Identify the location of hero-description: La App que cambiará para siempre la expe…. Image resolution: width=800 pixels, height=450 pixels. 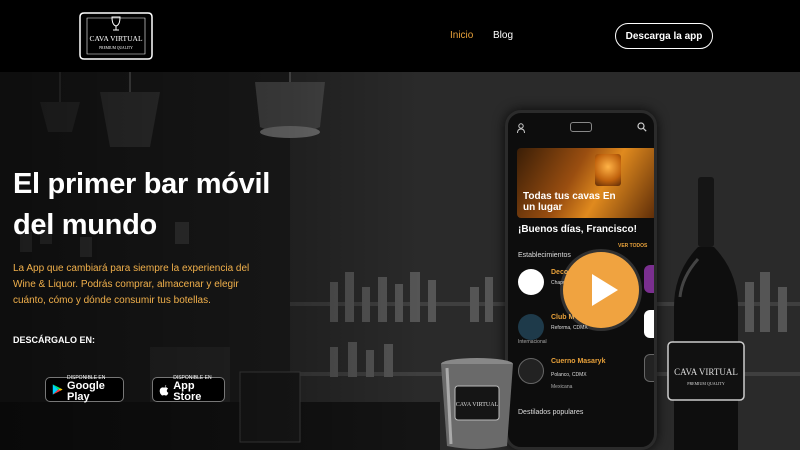
(131, 284).